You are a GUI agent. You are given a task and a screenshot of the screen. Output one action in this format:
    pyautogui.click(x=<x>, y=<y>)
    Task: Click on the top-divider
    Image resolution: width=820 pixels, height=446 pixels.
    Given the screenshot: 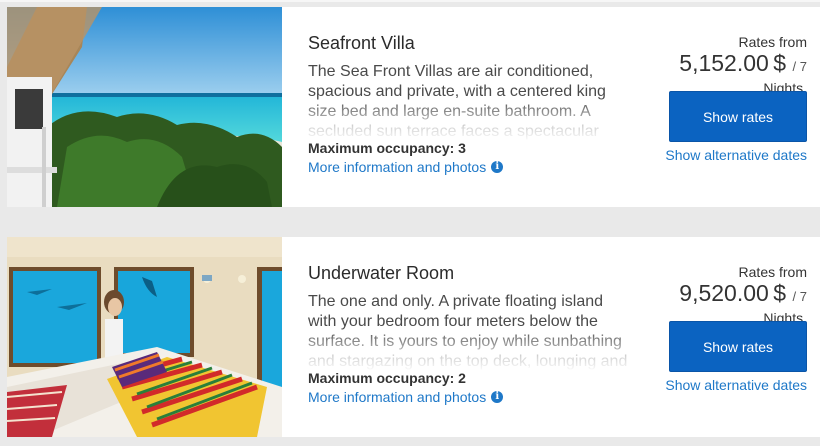 What is the action you would take?
    pyautogui.click(x=410, y=1)
    